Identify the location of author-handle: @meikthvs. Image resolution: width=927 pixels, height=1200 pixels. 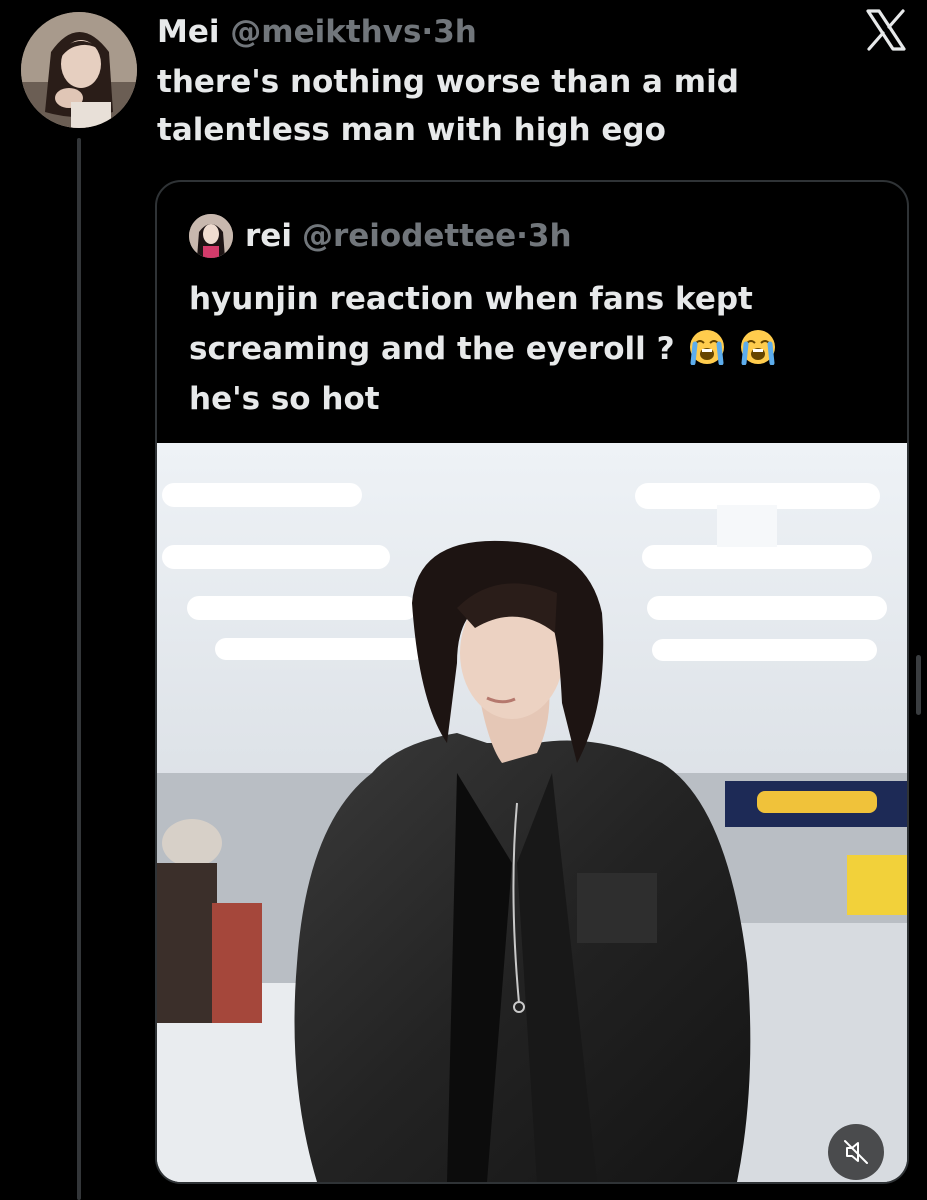
(325, 32).